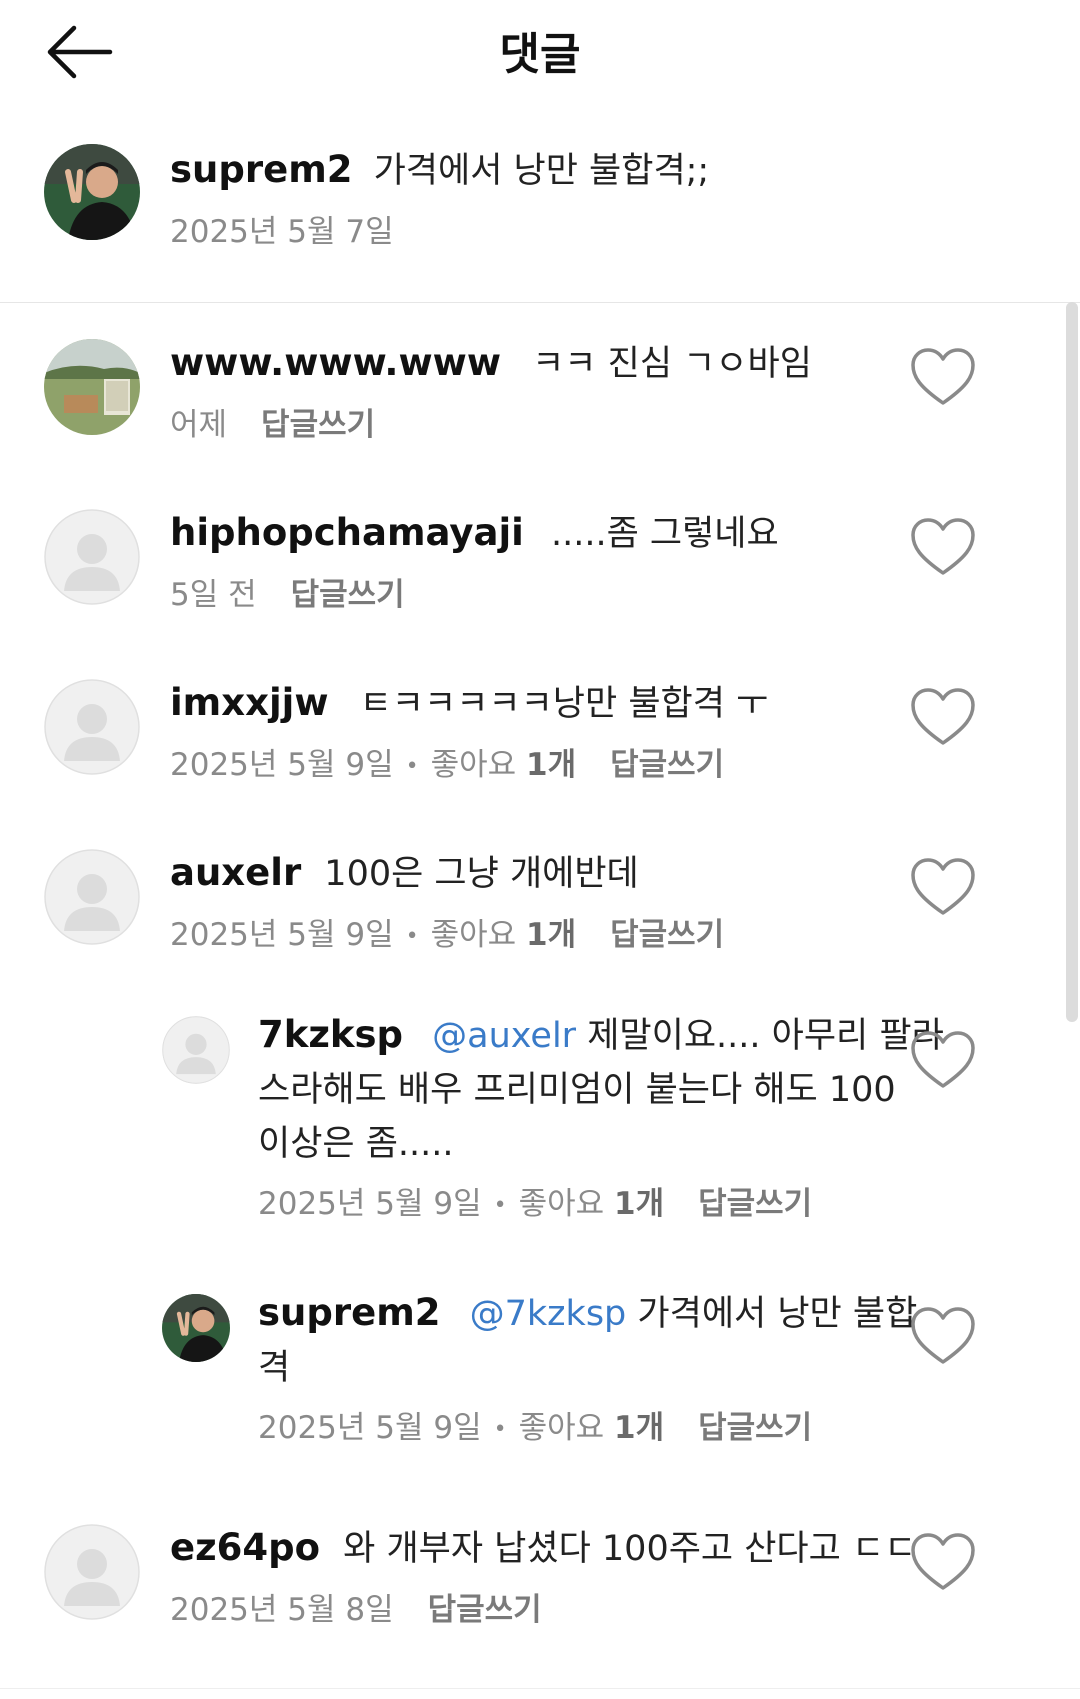  What do you see at coordinates (1072, 662) in the screenshot?
I see `scrollbar` at bounding box center [1072, 662].